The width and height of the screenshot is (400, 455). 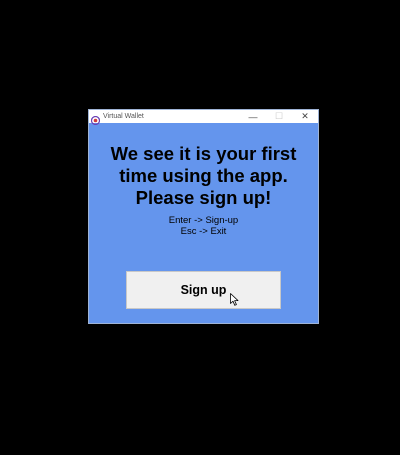 I want to click on close-button: ✕, so click(x=305, y=116).